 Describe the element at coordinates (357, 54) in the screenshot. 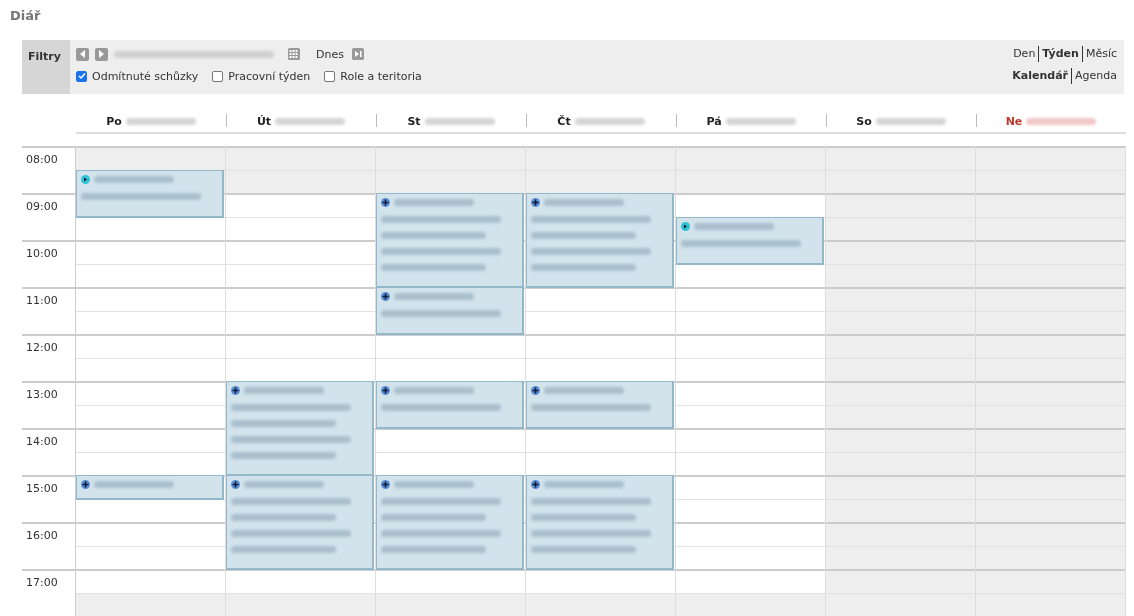

I see `skip-to-end-icon` at that location.